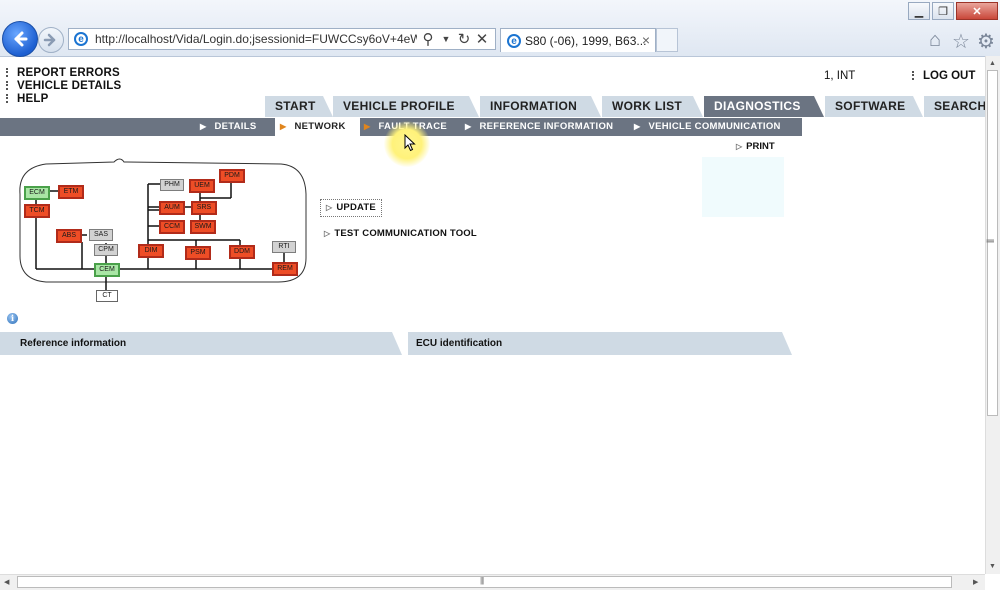 The width and height of the screenshot is (1000, 590). Describe the element at coordinates (406, 106) in the screenshot. I see `tab-vehicle-profile: VEHICLE PROFILE` at that location.